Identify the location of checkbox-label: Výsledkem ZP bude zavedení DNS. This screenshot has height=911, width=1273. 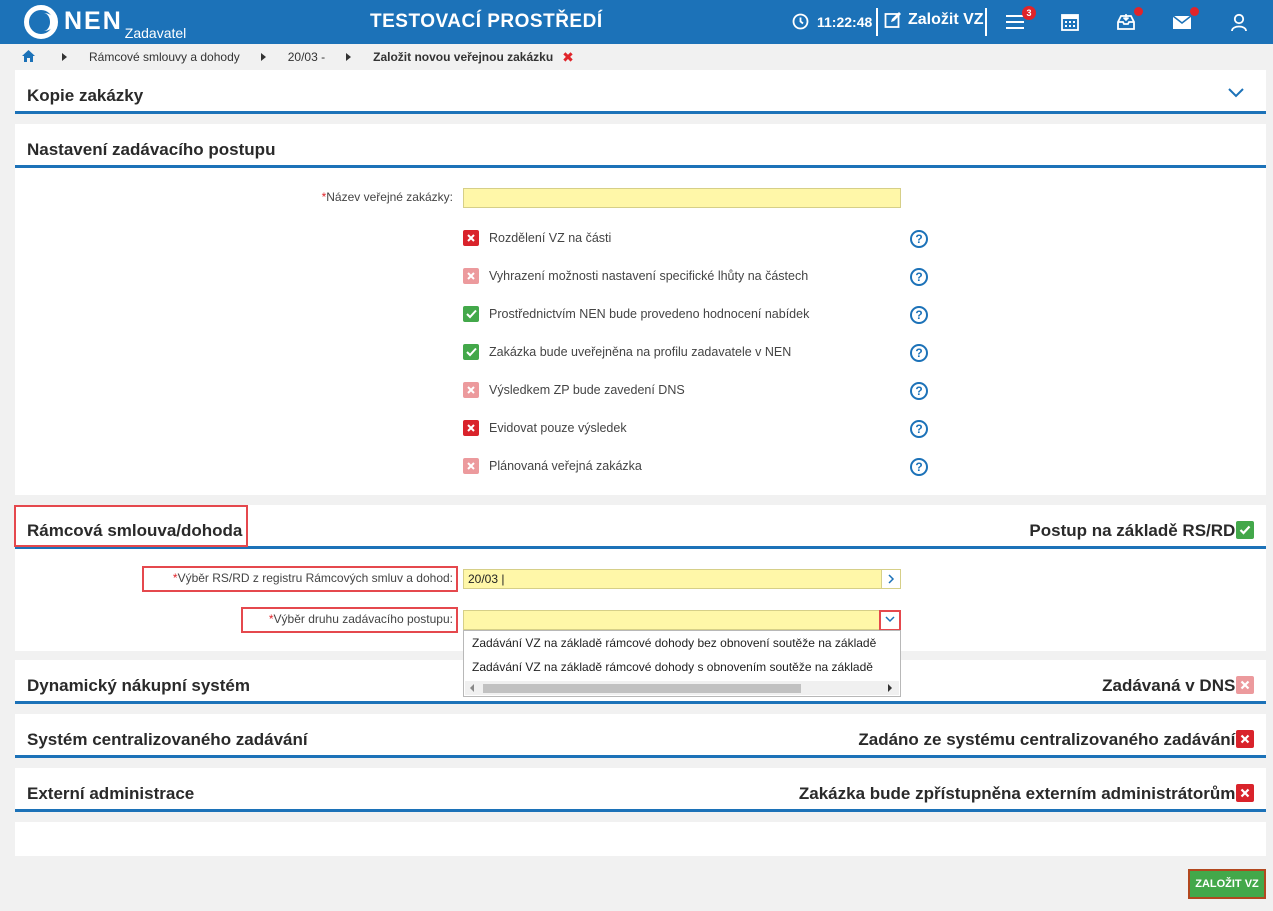
(587, 390).